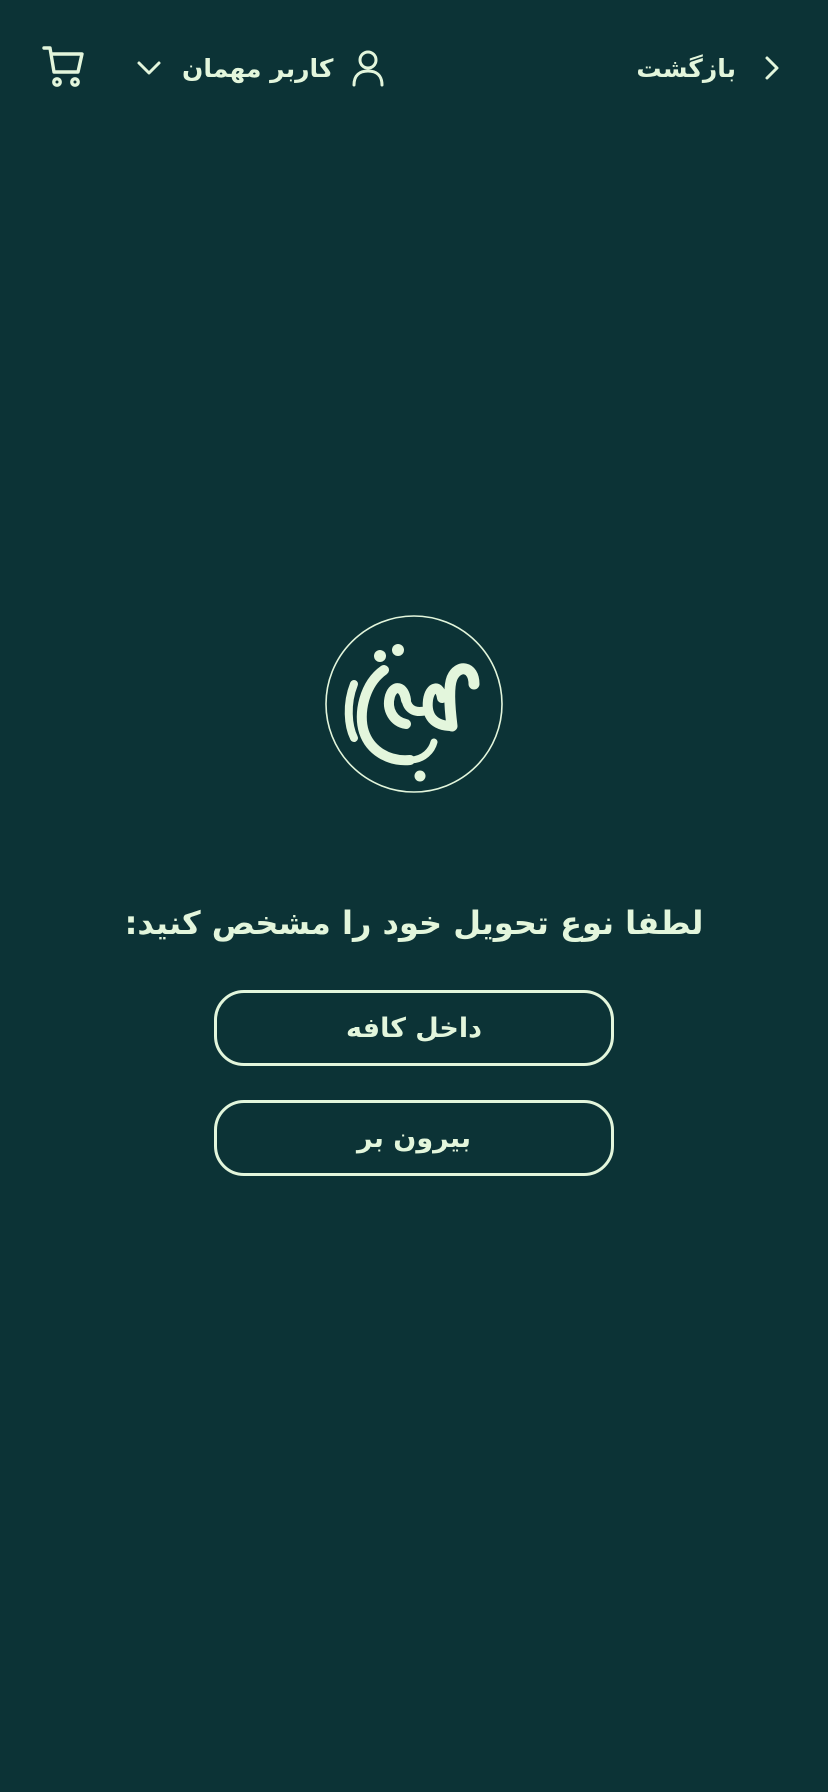 This screenshot has width=828, height=1792. Describe the element at coordinates (772, 68) in the screenshot. I see `chevron-right-icon` at that location.